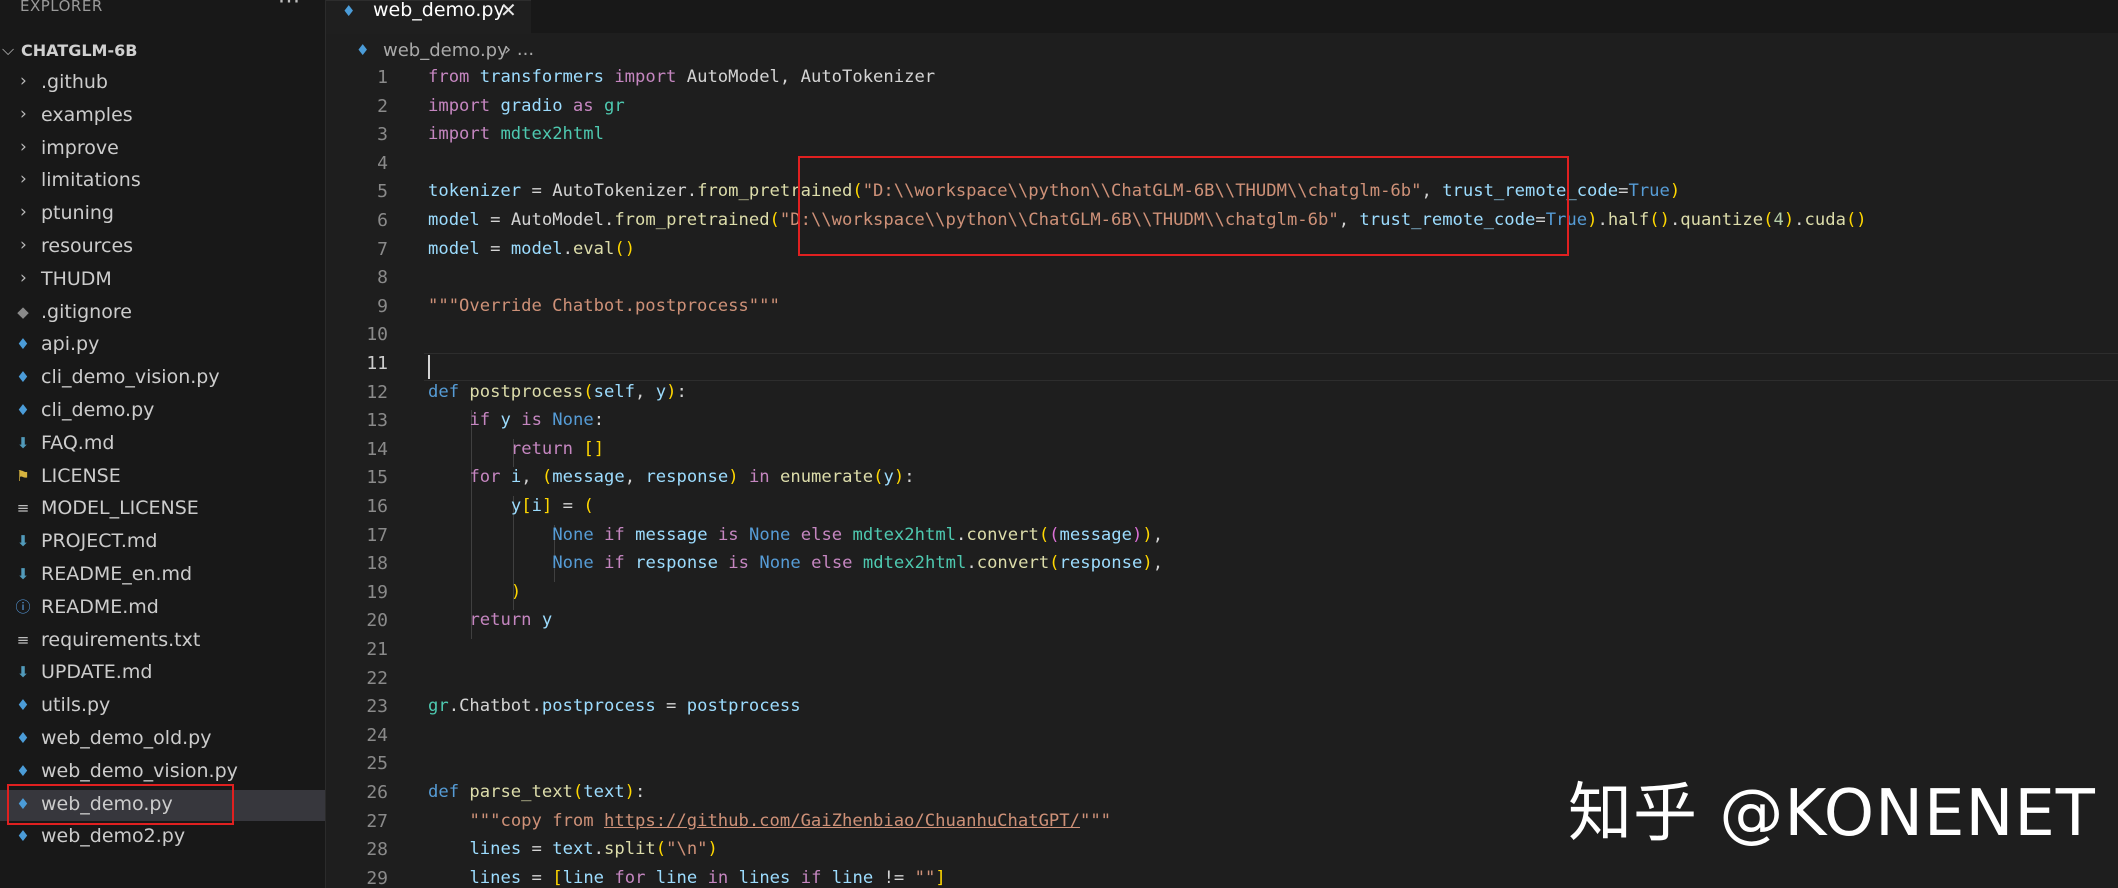 The image size is (2118, 888). I want to click on tree-item-label: LICENSE, so click(81, 475).